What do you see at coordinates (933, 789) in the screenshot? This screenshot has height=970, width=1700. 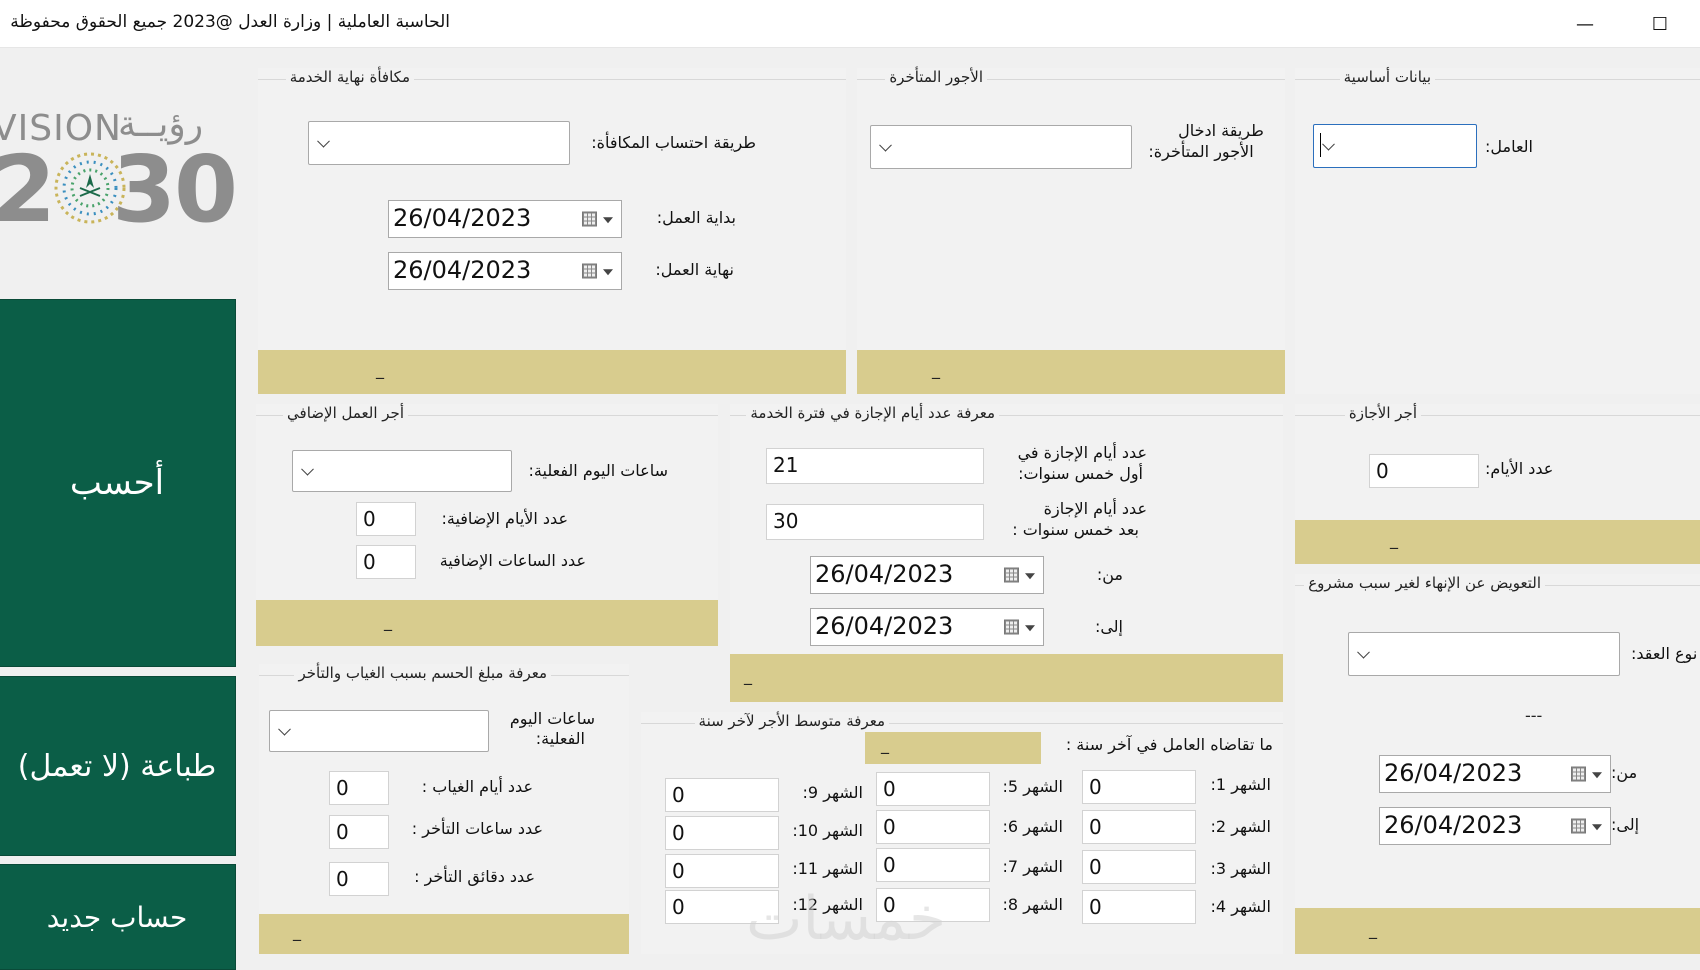 I see `month-5-input: 0` at bounding box center [933, 789].